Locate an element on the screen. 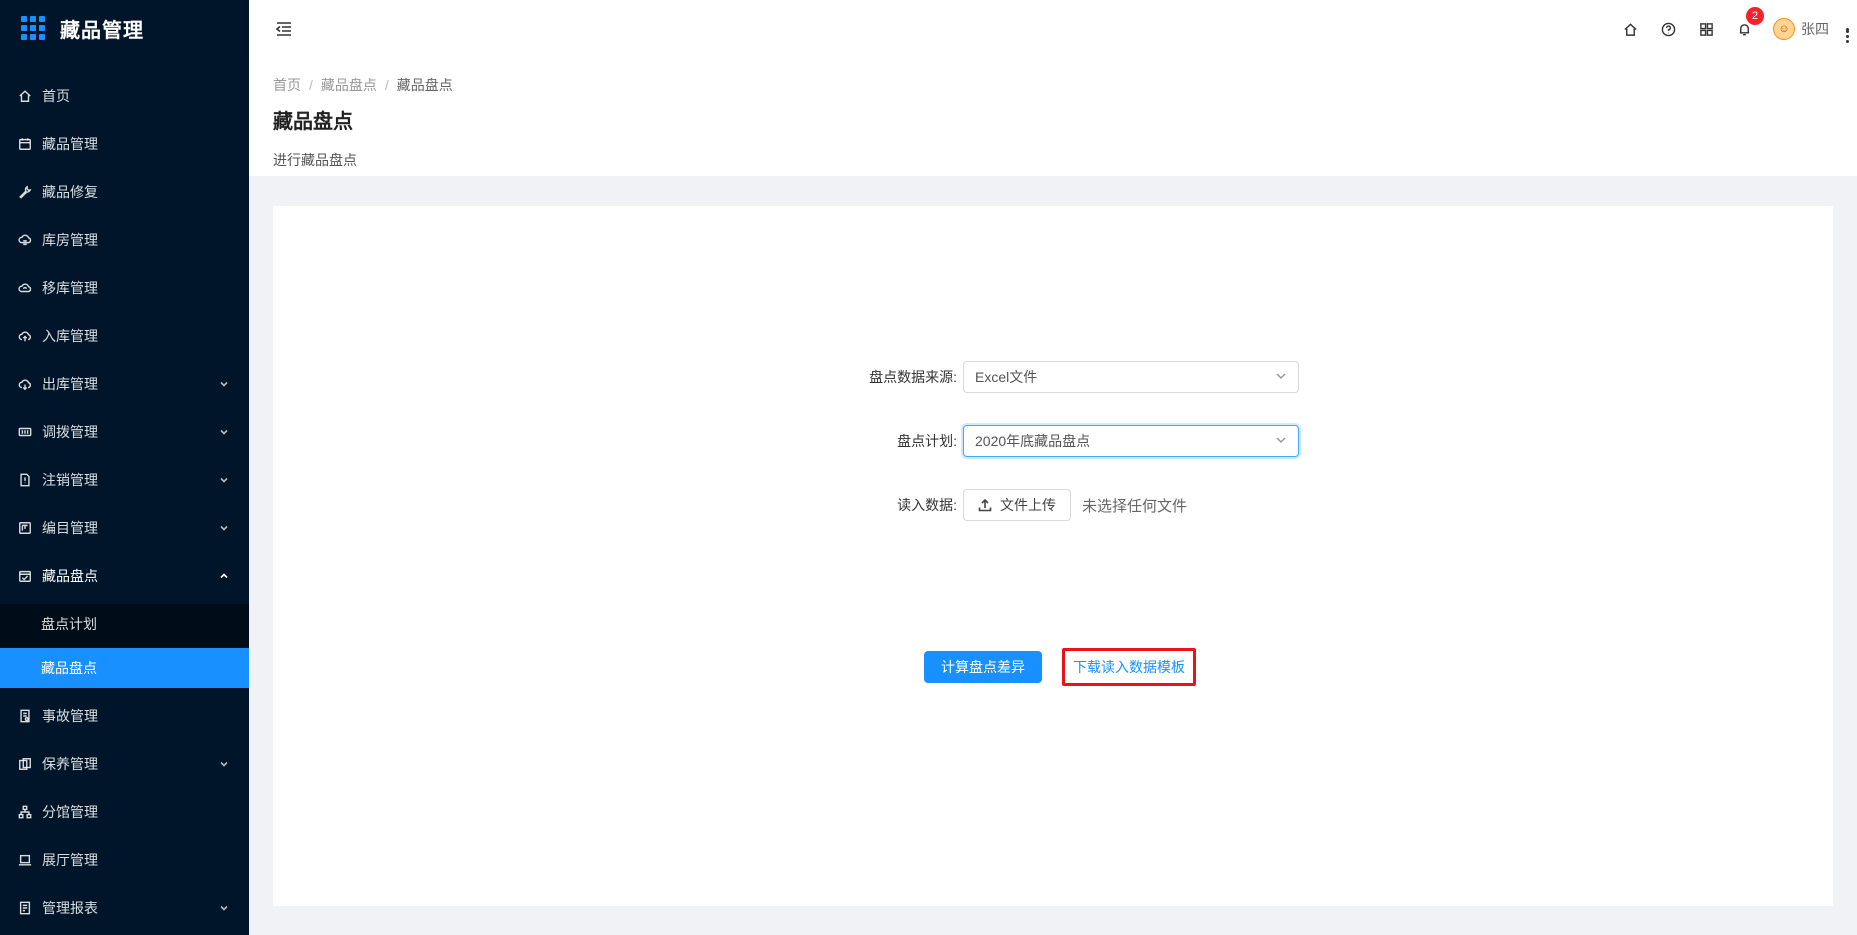 The height and width of the screenshot is (935, 1857). sidebar-item-label: 首页 is located at coordinates (56, 96).